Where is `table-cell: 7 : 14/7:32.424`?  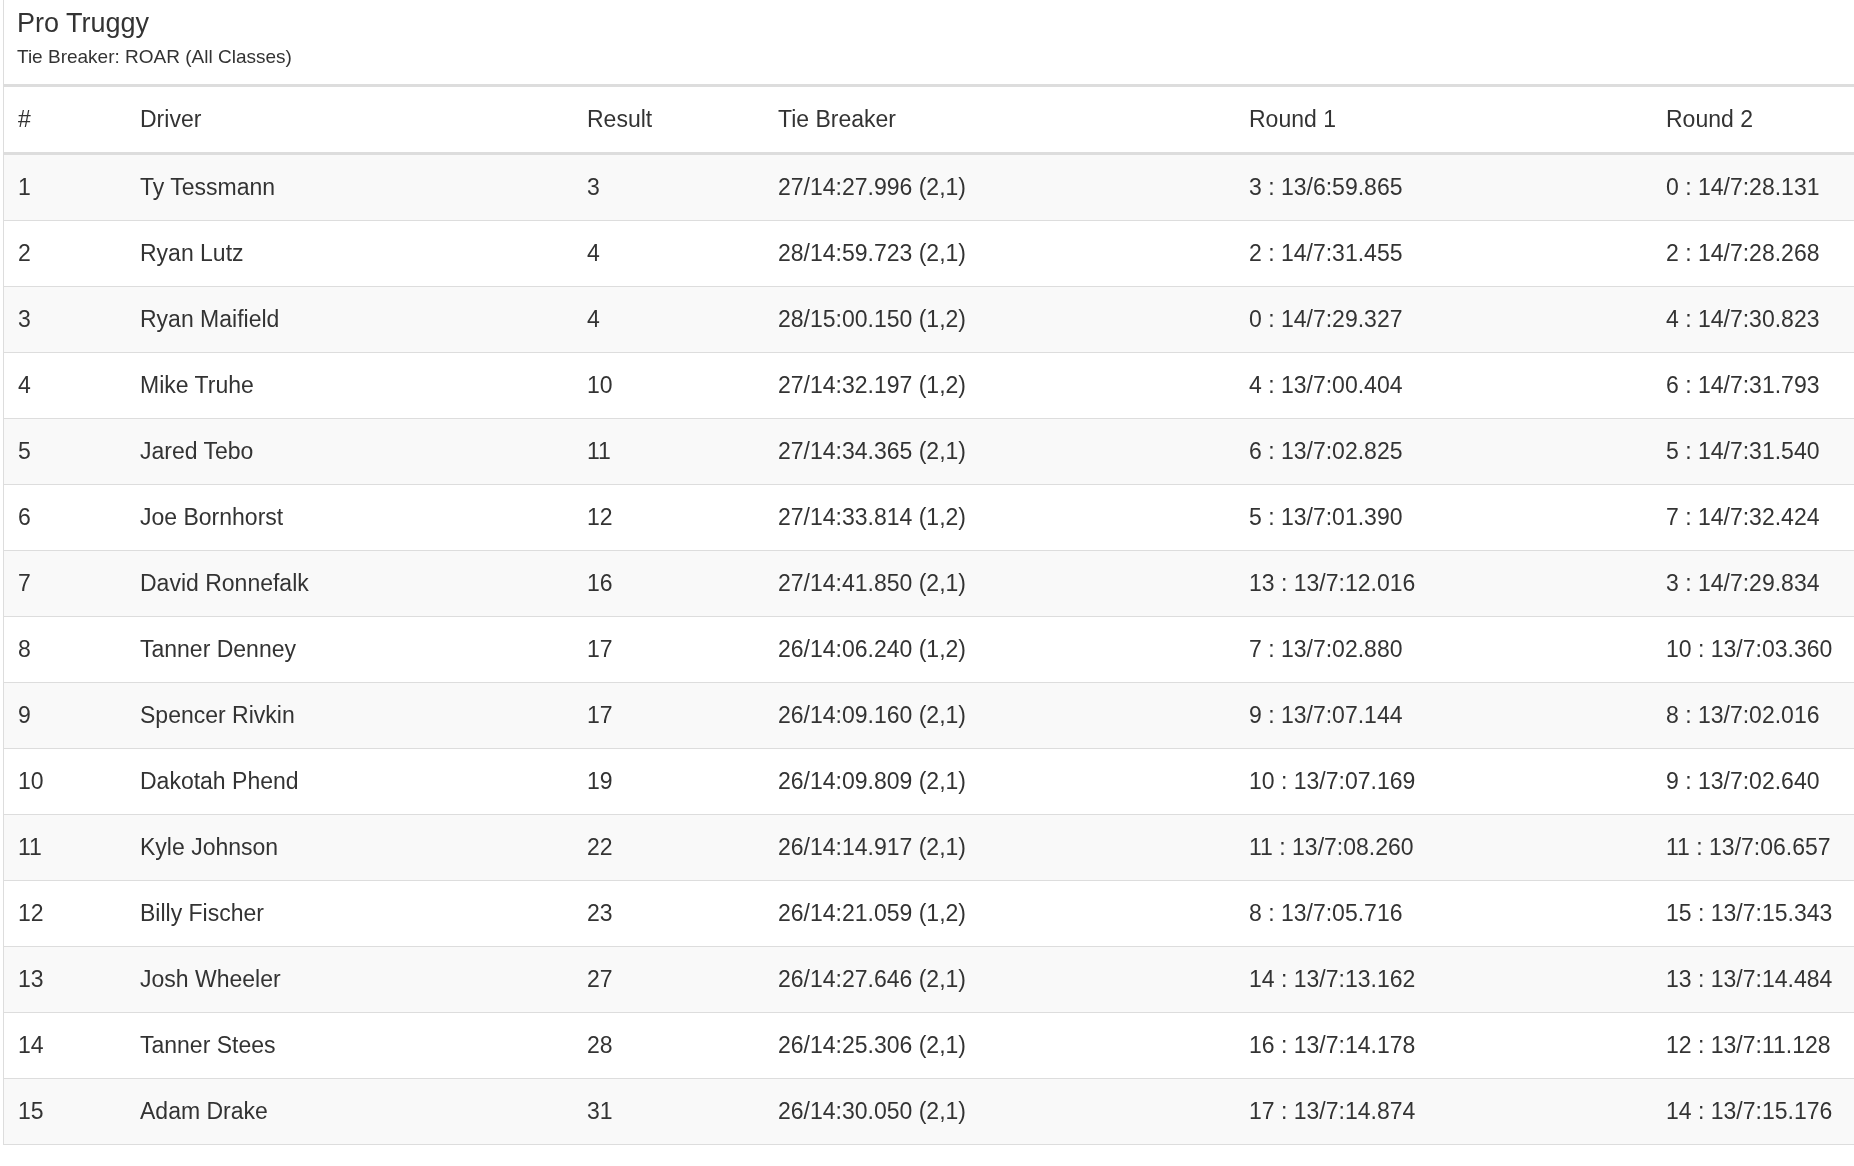 table-cell: 7 : 14/7:32.424 is located at coordinates (1743, 517).